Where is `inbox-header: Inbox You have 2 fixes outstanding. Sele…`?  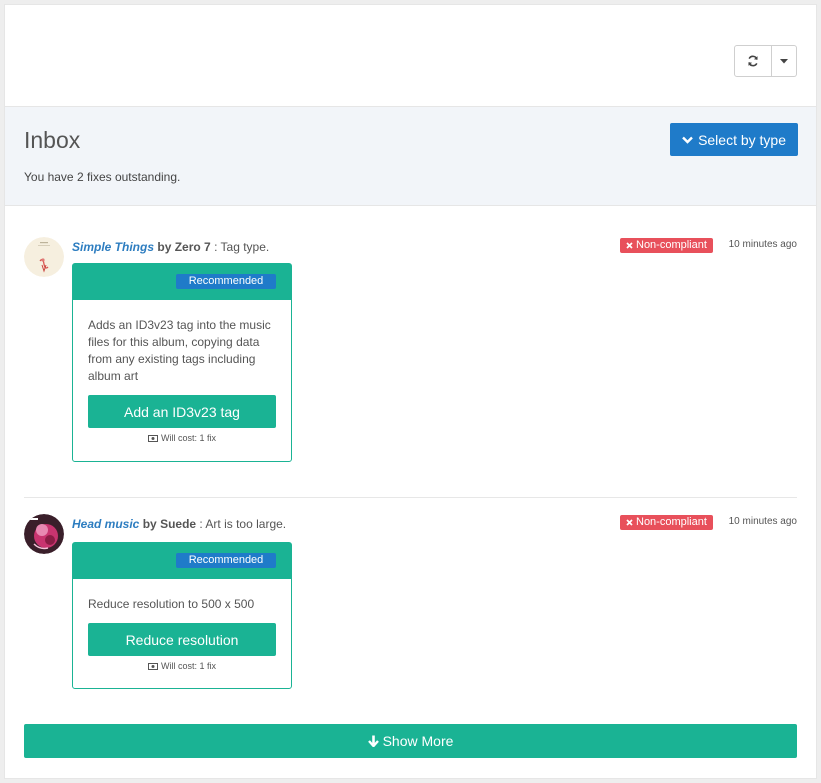 inbox-header: Inbox You have 2 fixes outstanding. Sele… is located at coordinates (410, 156).